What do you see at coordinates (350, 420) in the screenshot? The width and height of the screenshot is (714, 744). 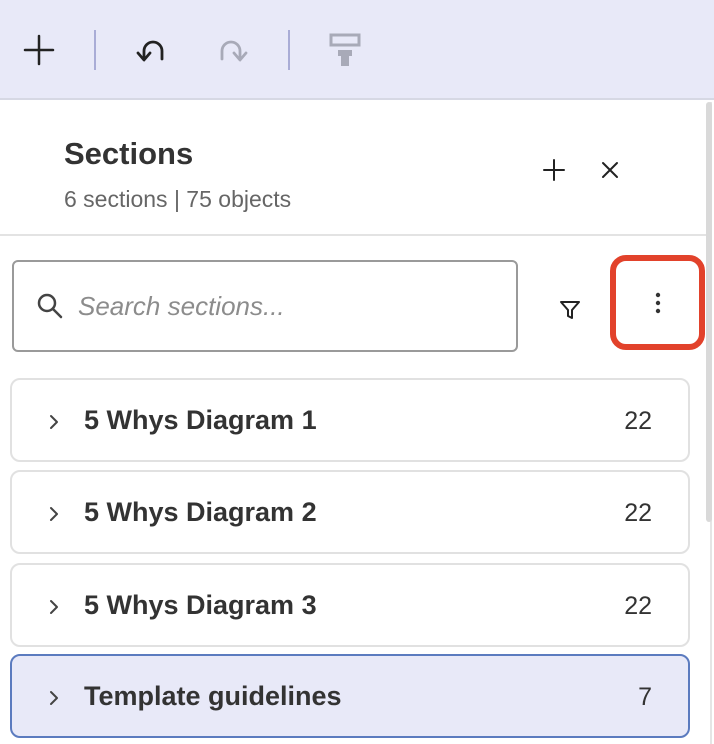 I see `section-row: 5 Whys Diagram 1 22` at bounding box center [350, 420].